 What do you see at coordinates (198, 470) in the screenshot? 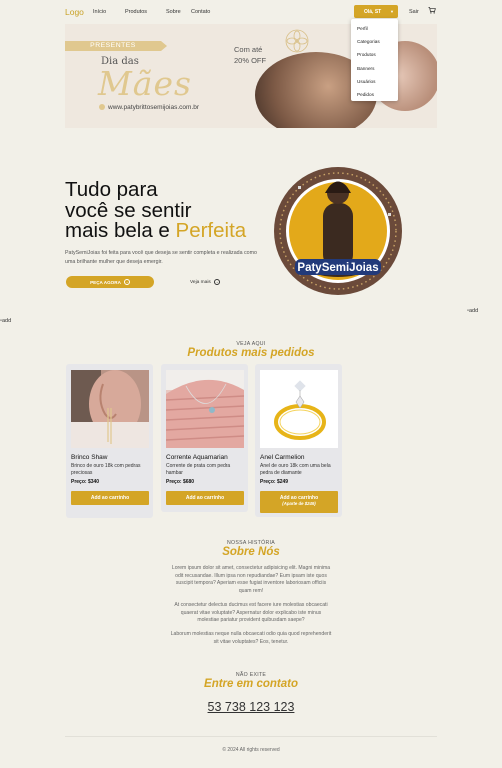
I see `product-description: Corrente de prata com pedra hambar` at bounding box center [198, 470].